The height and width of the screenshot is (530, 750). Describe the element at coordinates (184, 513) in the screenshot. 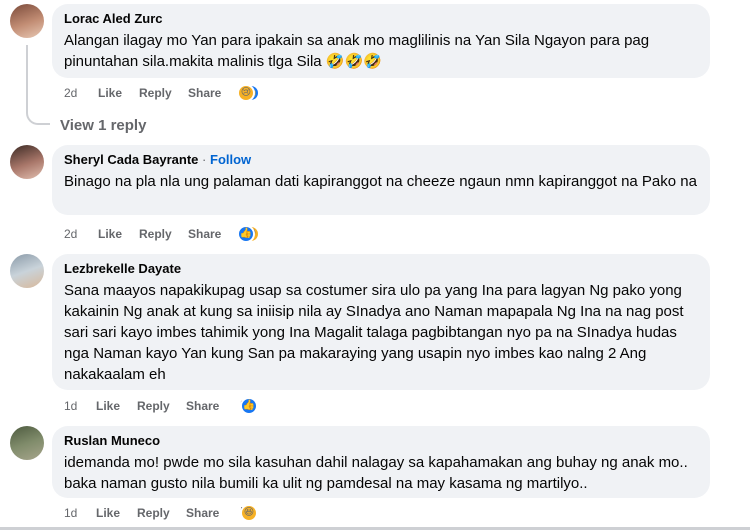

I see `comment-actions: 1d Like Reply Share 5 😆` at that location.